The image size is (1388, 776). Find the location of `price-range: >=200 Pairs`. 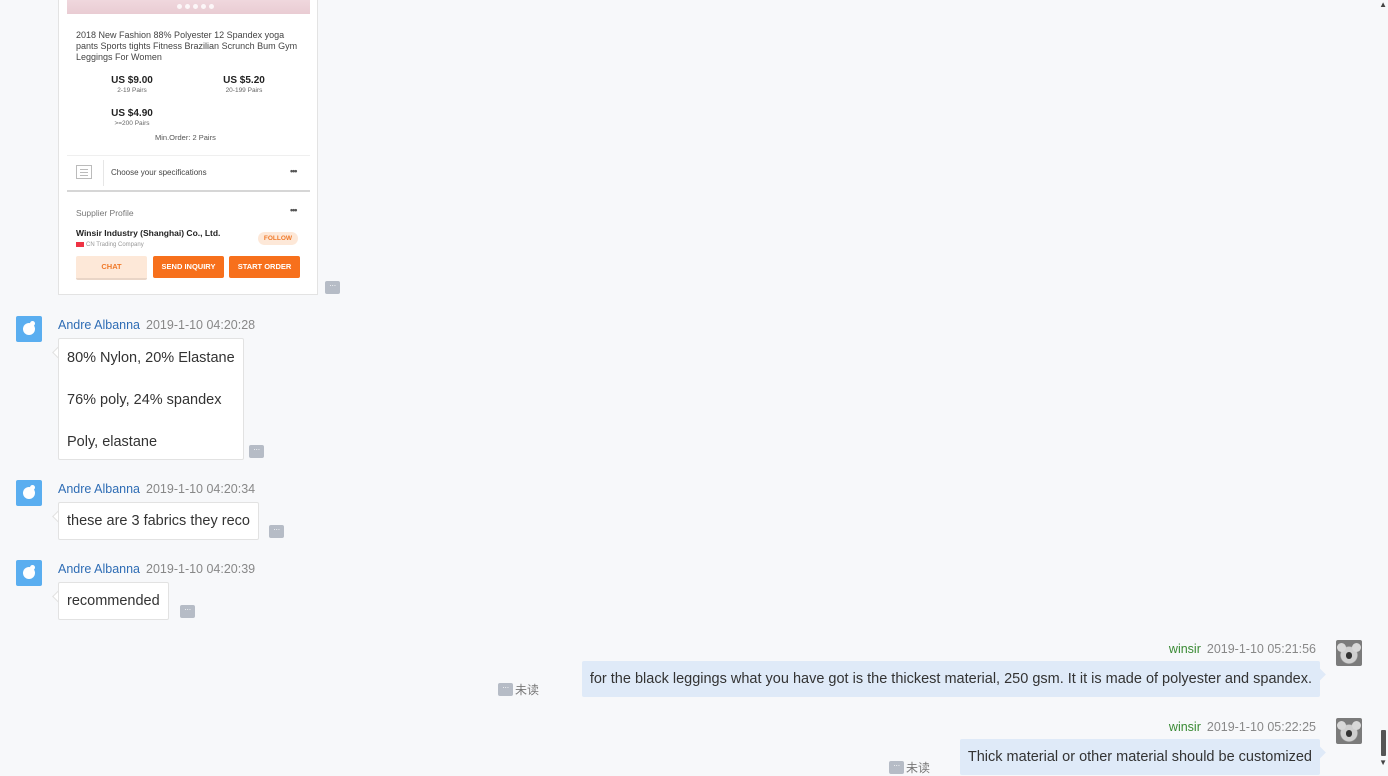

price-range: >=200 Pairs is located at coordinates (132, 123).